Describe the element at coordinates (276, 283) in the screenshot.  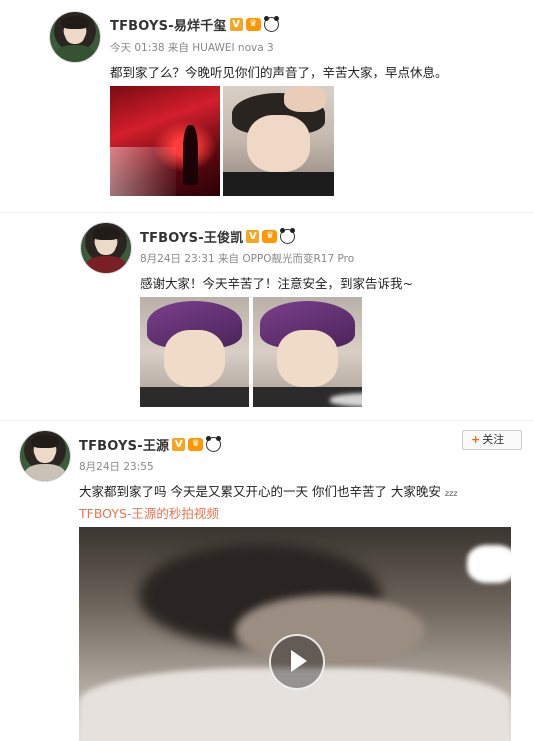
I see `post-text: 感谢大家！今天辛苦了！注意安全，到家告诉我~` at that location.